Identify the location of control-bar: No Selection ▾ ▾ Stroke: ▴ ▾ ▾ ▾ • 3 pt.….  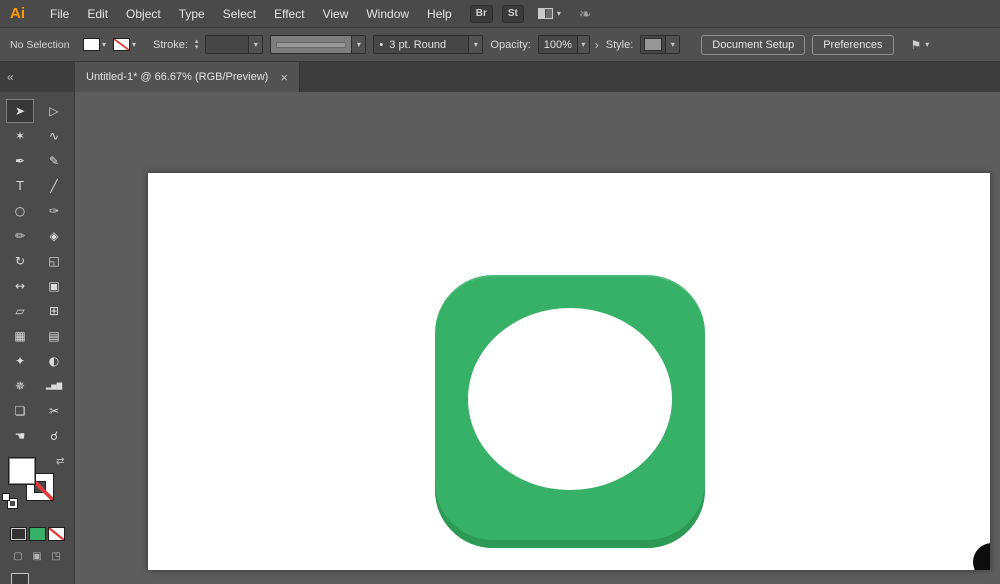
(500, 45).